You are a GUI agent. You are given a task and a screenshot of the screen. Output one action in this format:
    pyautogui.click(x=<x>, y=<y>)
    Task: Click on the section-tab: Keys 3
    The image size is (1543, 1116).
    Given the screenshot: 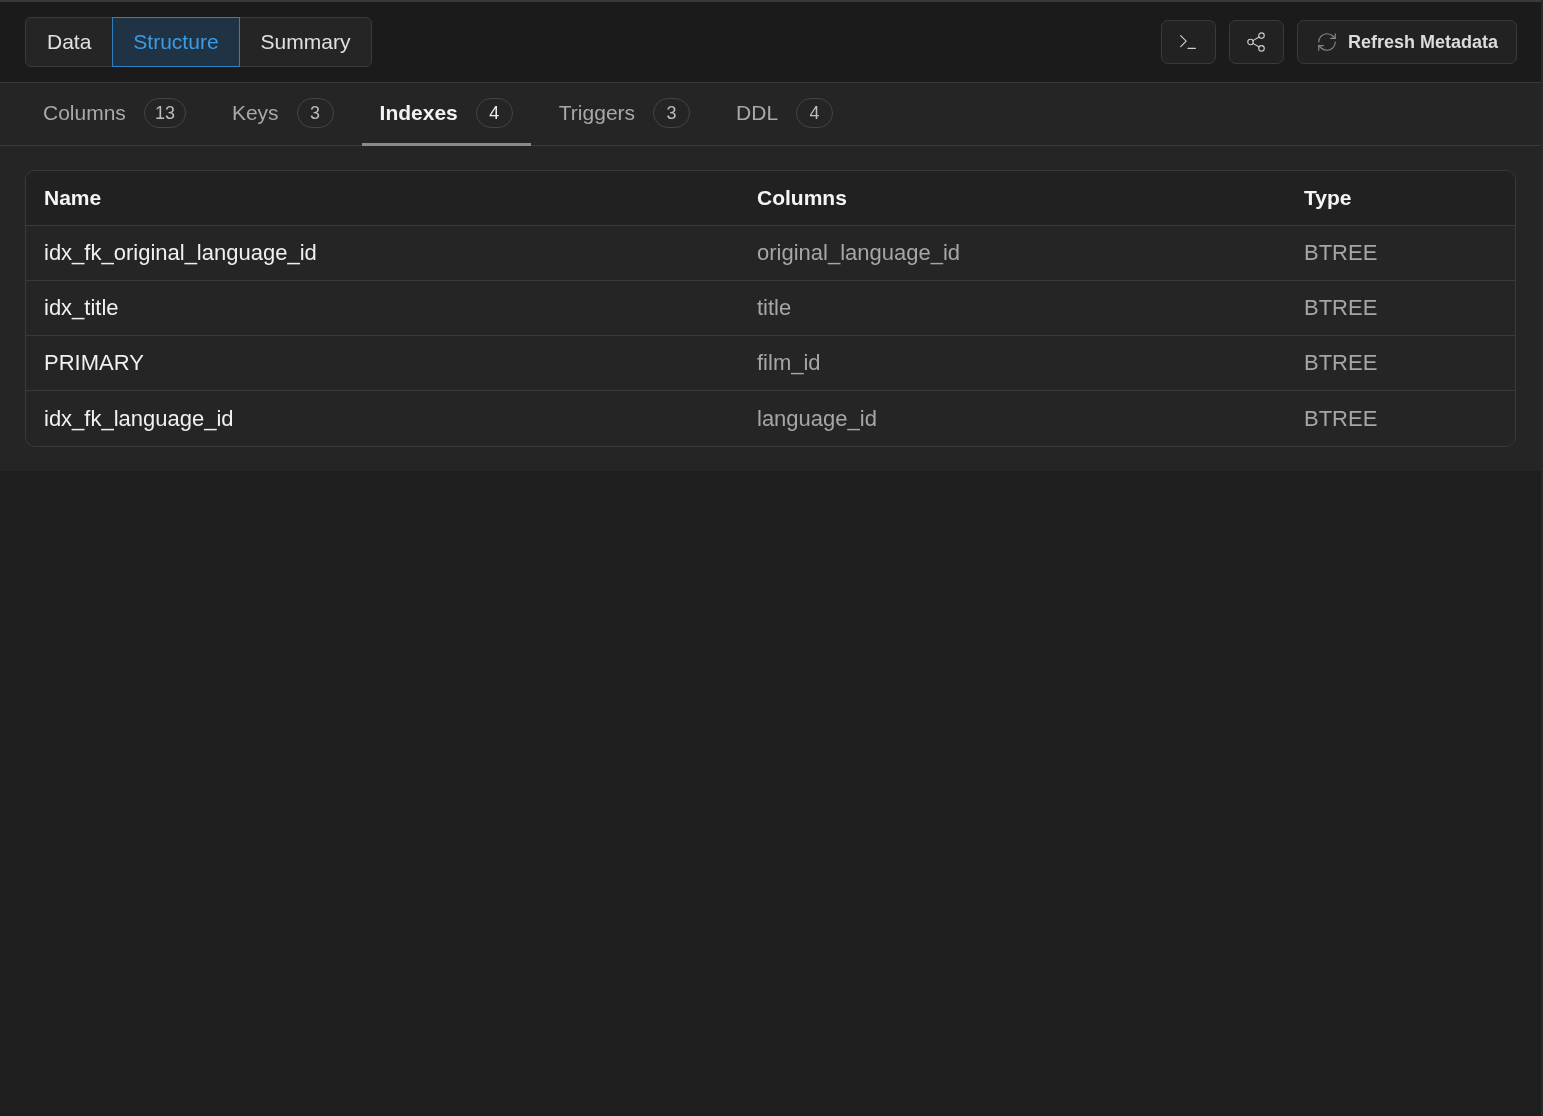 What is the action you would take?
    pyautogui.click(x=282, y=114)
    